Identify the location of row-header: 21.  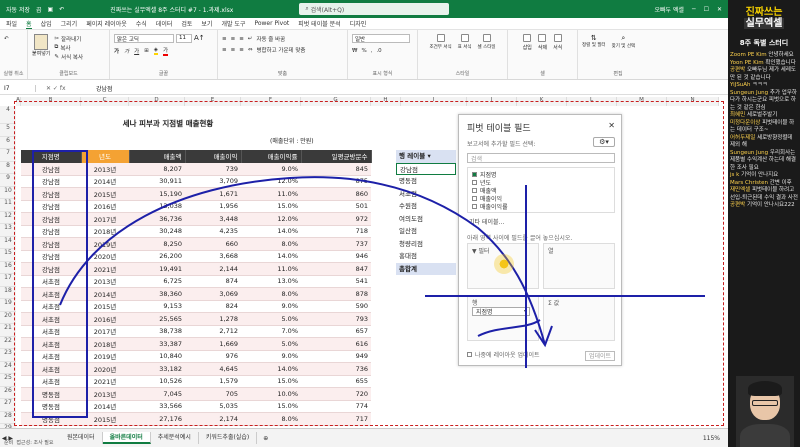
(8, 330).